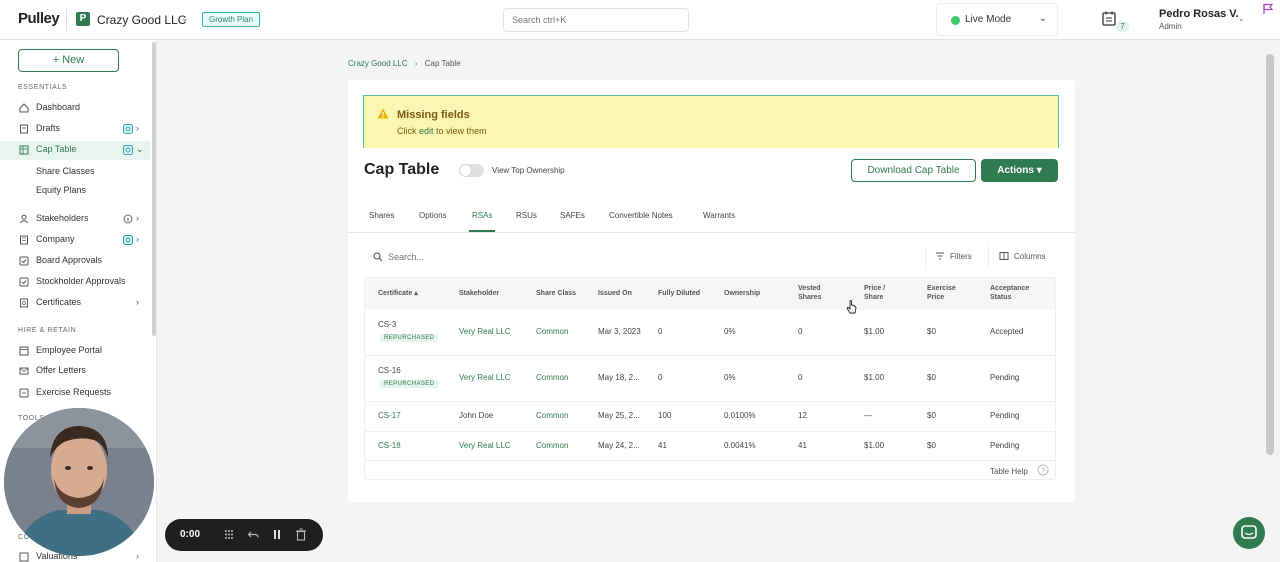 The width and height of the screenshot is (1280, 562). Describe the element at coordinates (398, 293) in the screenshot. I see `column-header-certificate: Certificate ▴` at that location.